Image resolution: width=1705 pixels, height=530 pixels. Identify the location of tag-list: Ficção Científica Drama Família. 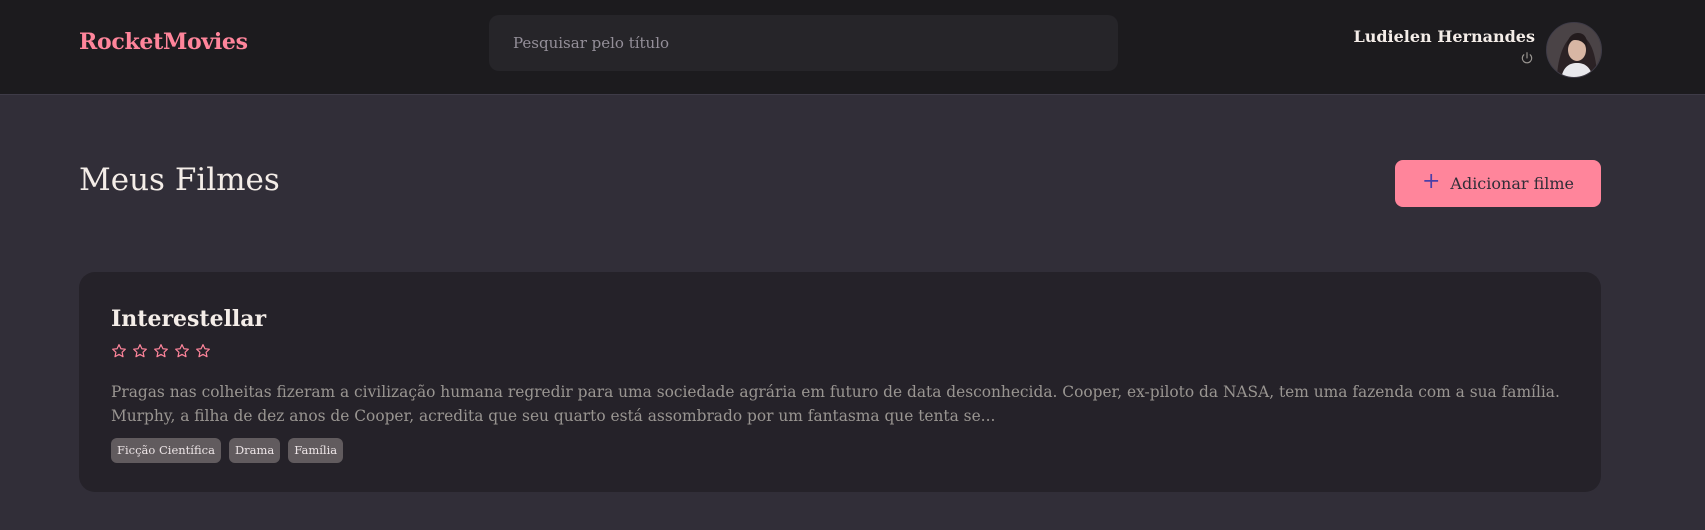
(227, 450).